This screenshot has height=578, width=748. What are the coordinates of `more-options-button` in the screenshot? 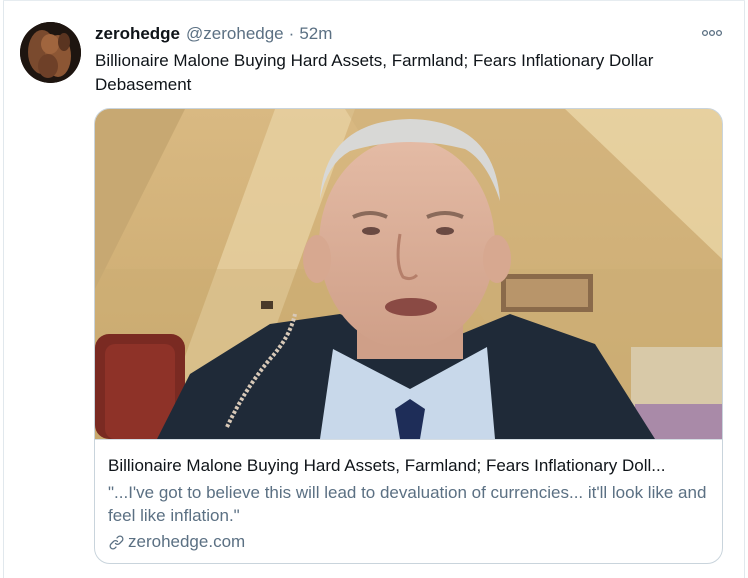 It's located at (712, 33).